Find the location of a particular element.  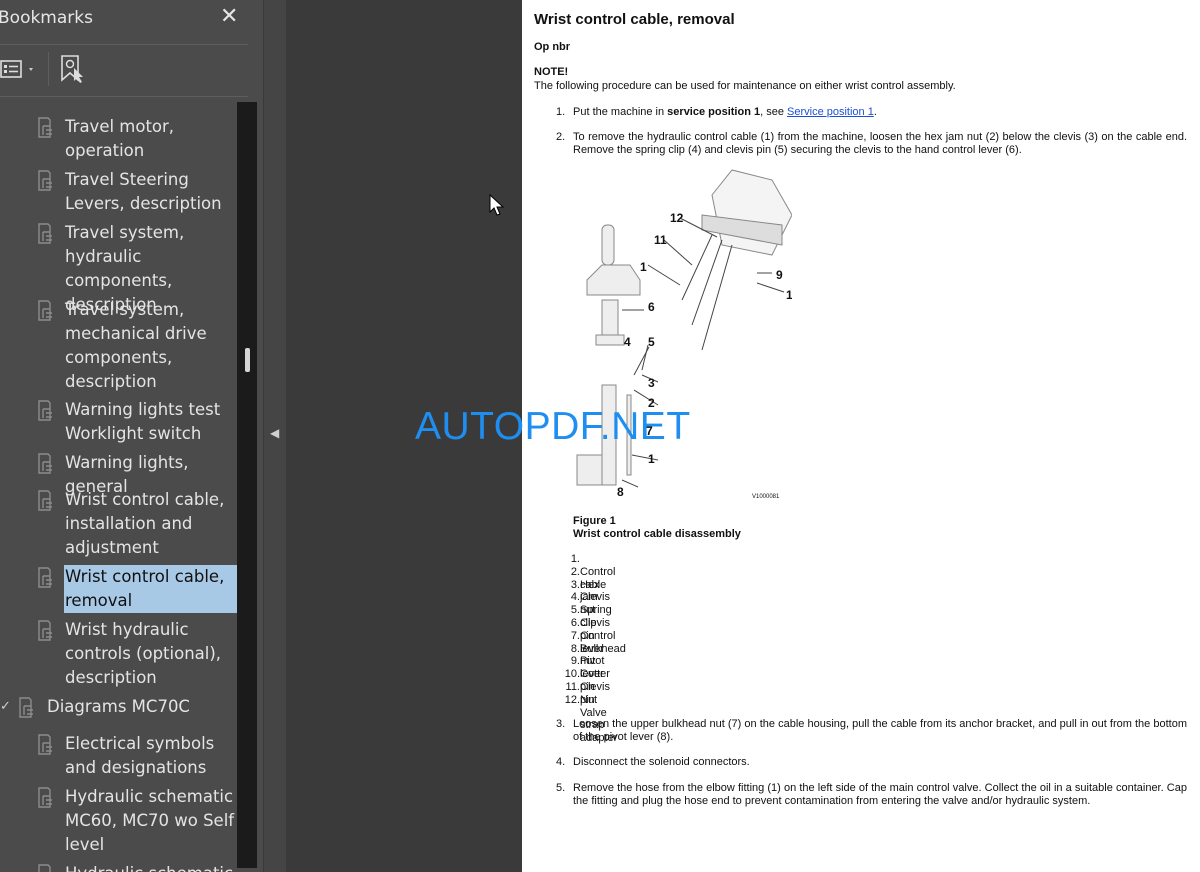

callout-4: 4 is located at coordinates (627, 342).